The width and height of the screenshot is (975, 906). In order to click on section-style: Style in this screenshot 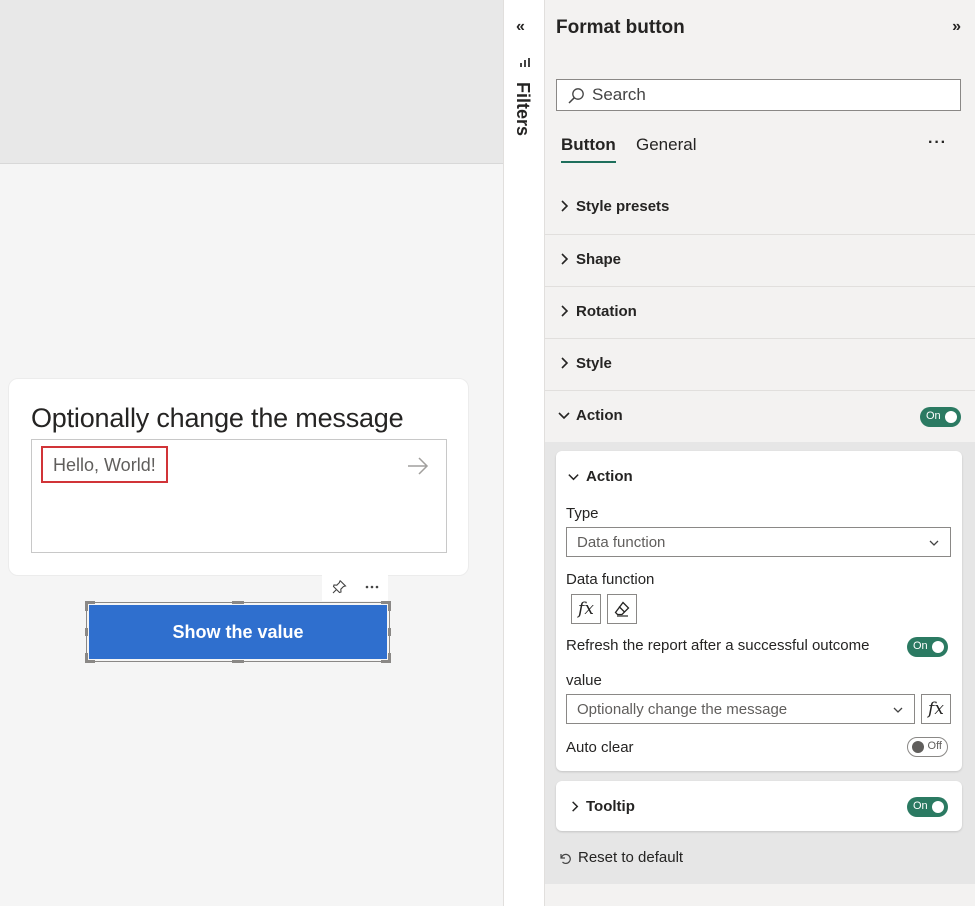, I will do `click(760, 364)`.